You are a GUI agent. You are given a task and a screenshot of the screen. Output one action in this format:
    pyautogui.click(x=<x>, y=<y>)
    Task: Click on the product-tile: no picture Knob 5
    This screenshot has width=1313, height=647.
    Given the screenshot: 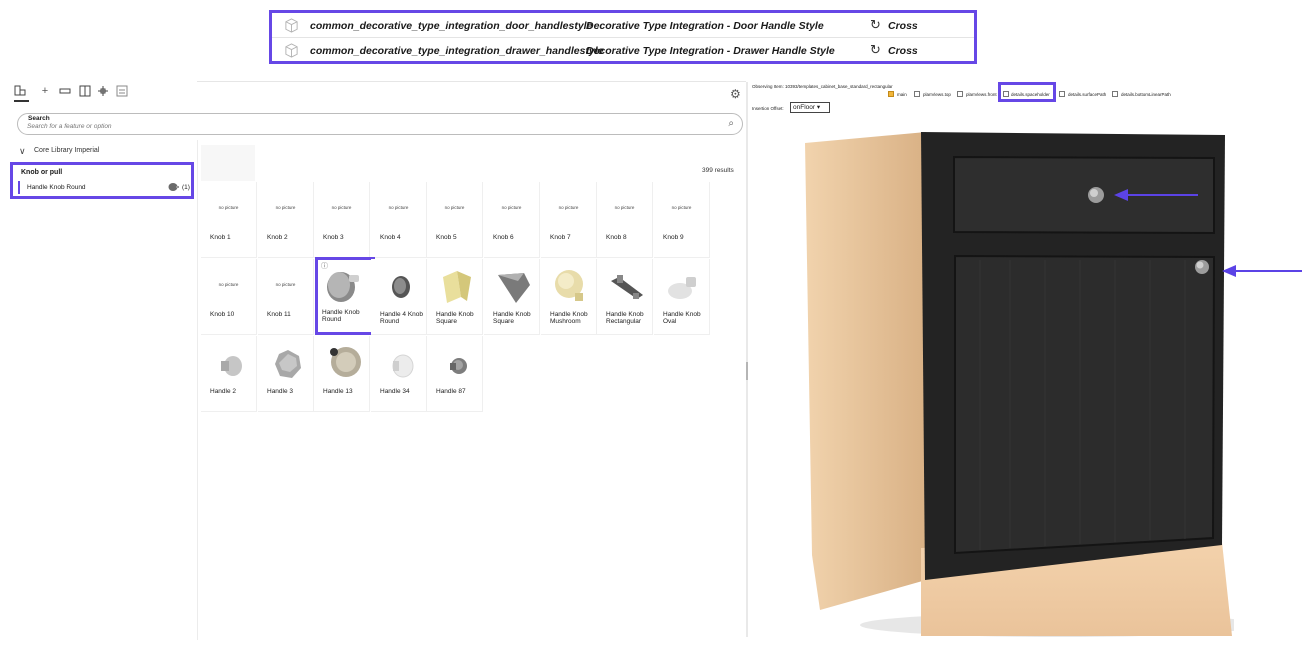 What is the action you would take?
    pyautogui.click(x=455, y=220)
    